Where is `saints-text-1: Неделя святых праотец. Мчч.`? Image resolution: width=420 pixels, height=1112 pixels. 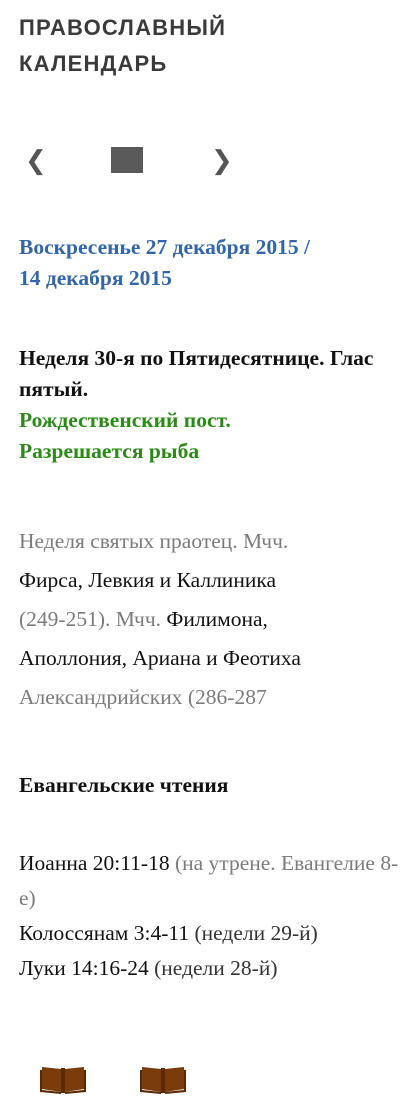
saints-text-1: Неделя святых праотец. Мчч. is located at coordinates (154, 541).